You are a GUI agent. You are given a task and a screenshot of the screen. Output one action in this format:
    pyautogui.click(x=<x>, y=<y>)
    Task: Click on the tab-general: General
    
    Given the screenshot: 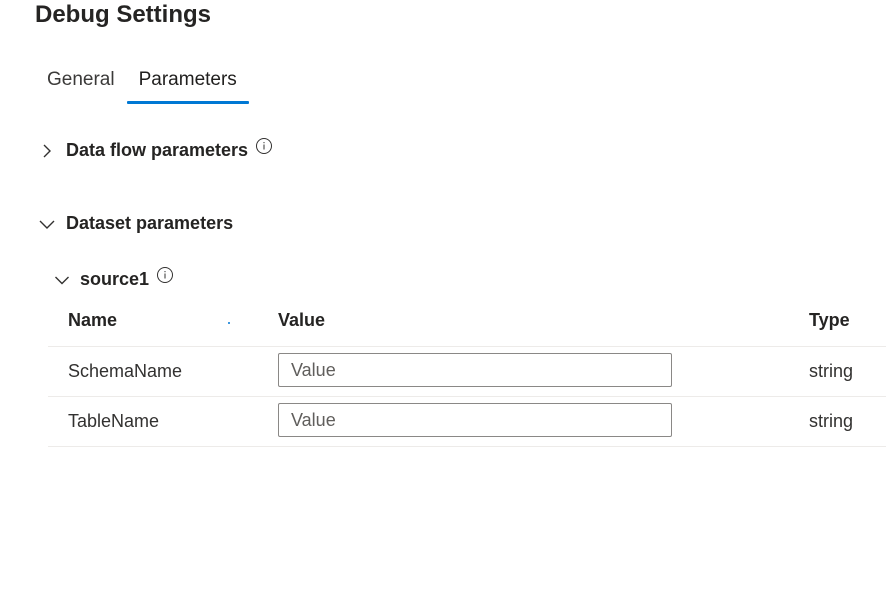 What is the action you would take?
    pyautogui.click(x=81, y=82)
    